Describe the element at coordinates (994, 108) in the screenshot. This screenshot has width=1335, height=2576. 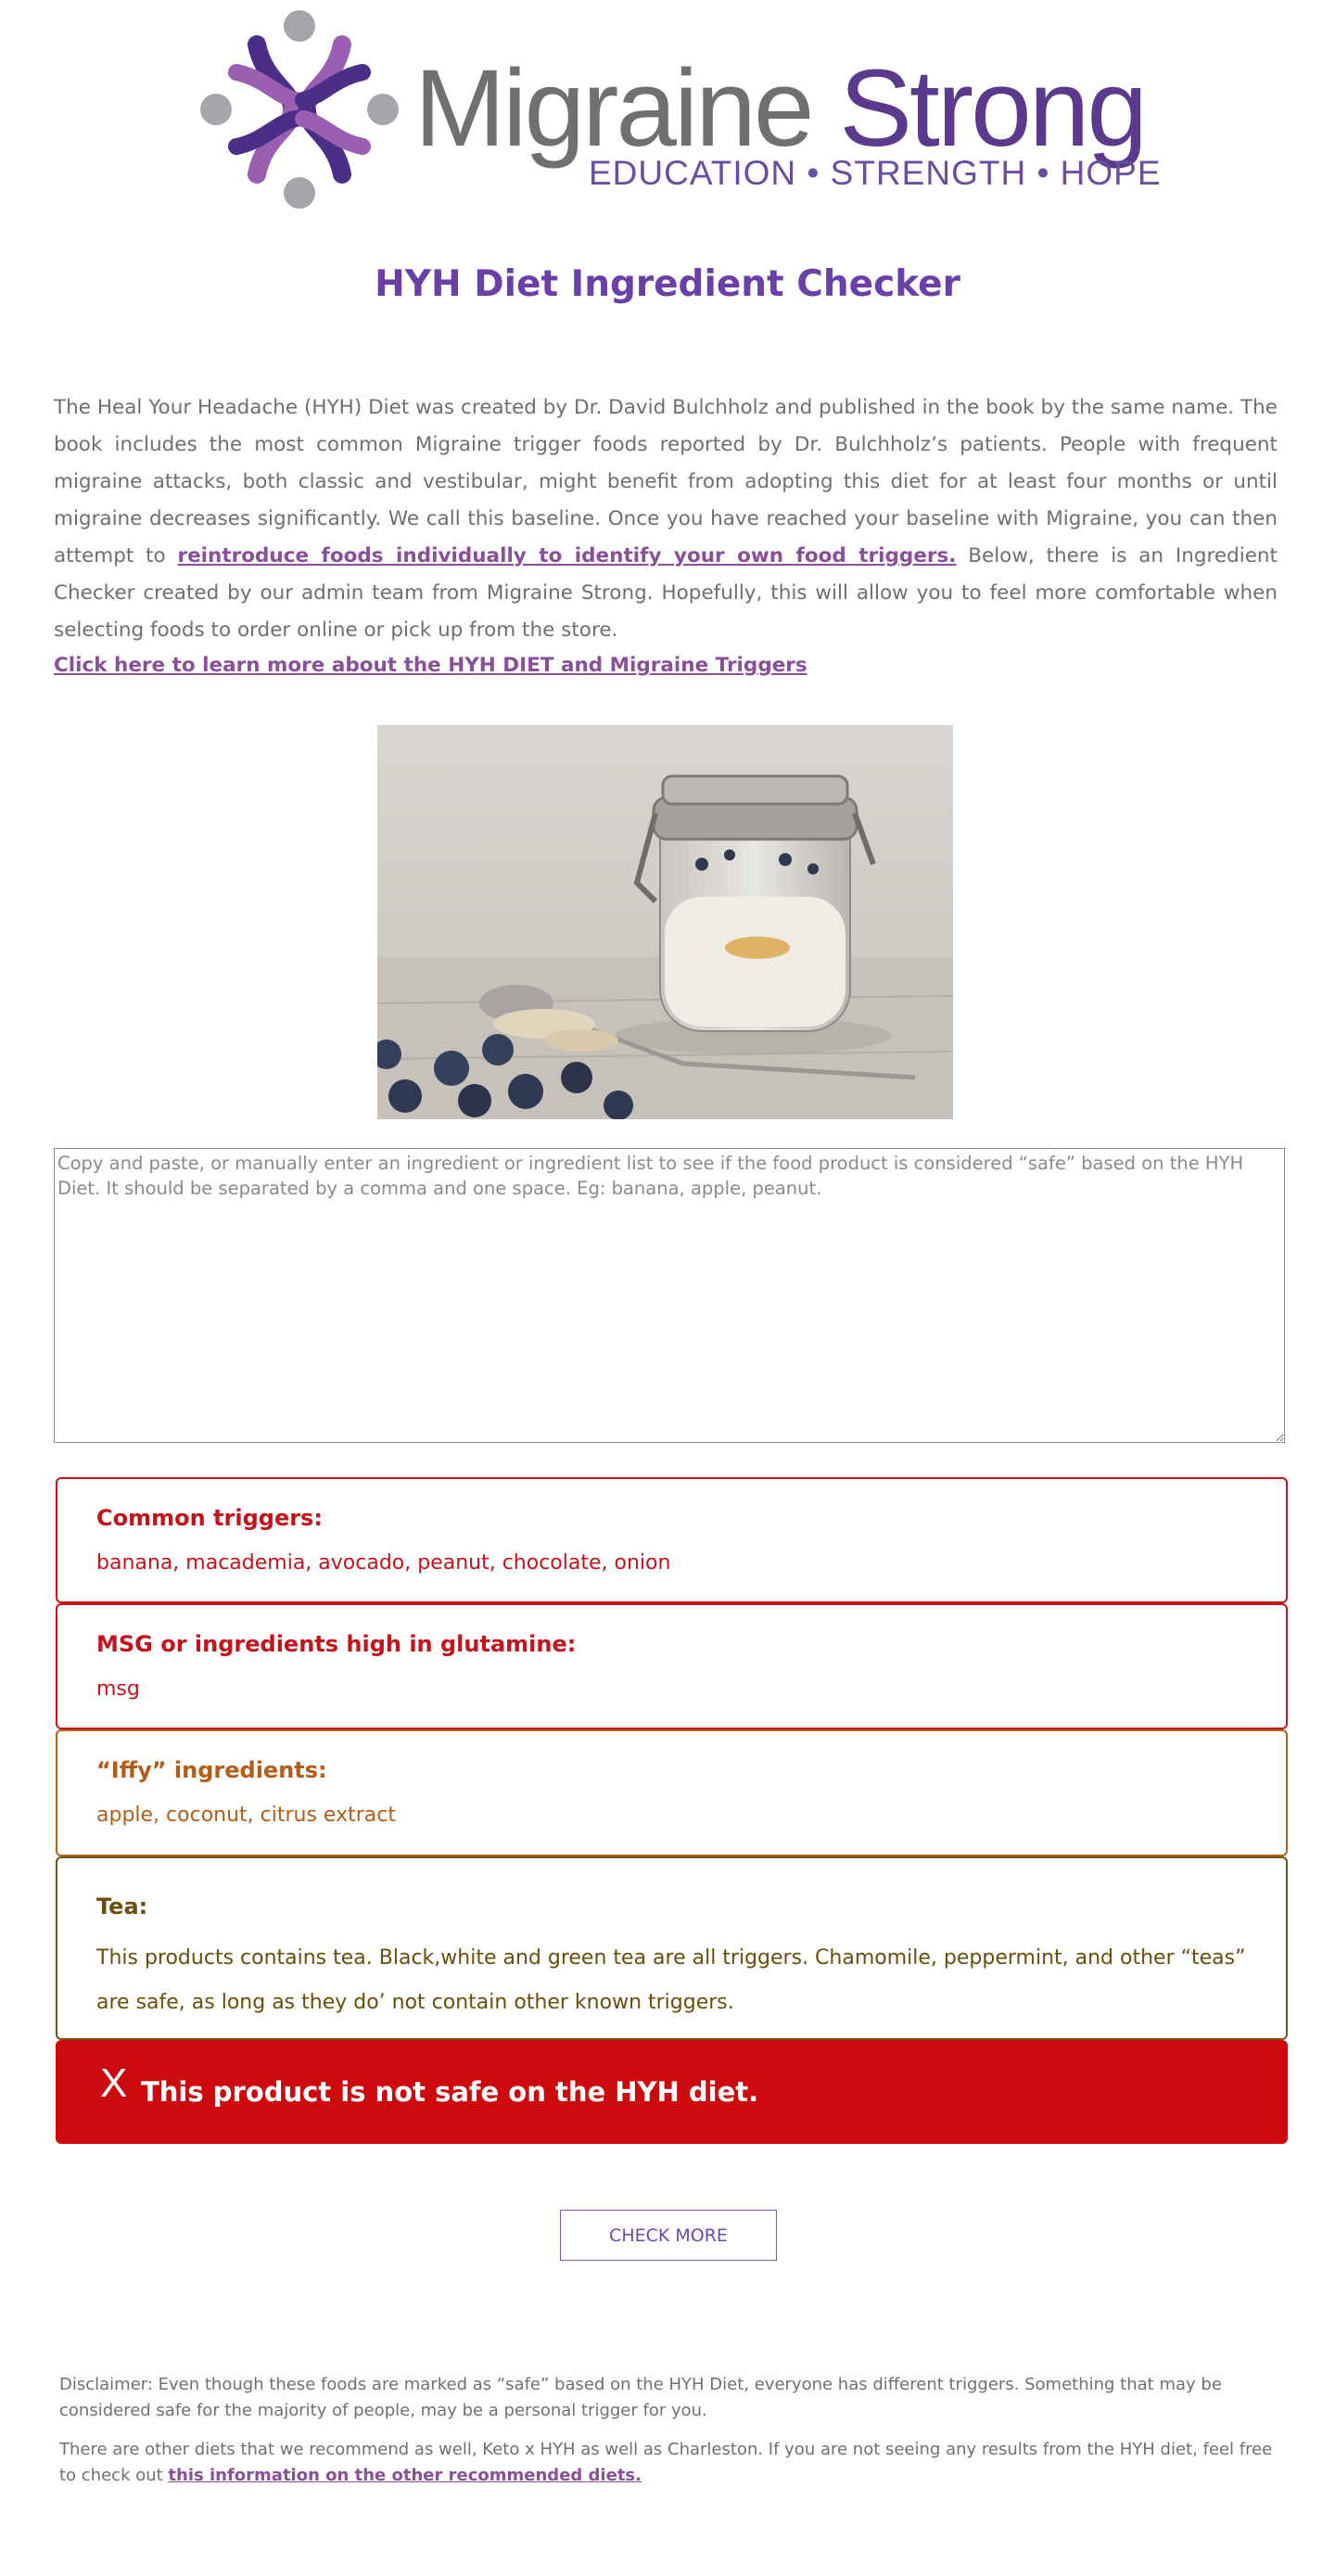
I see `logo-word-strong: Strong` at that location.